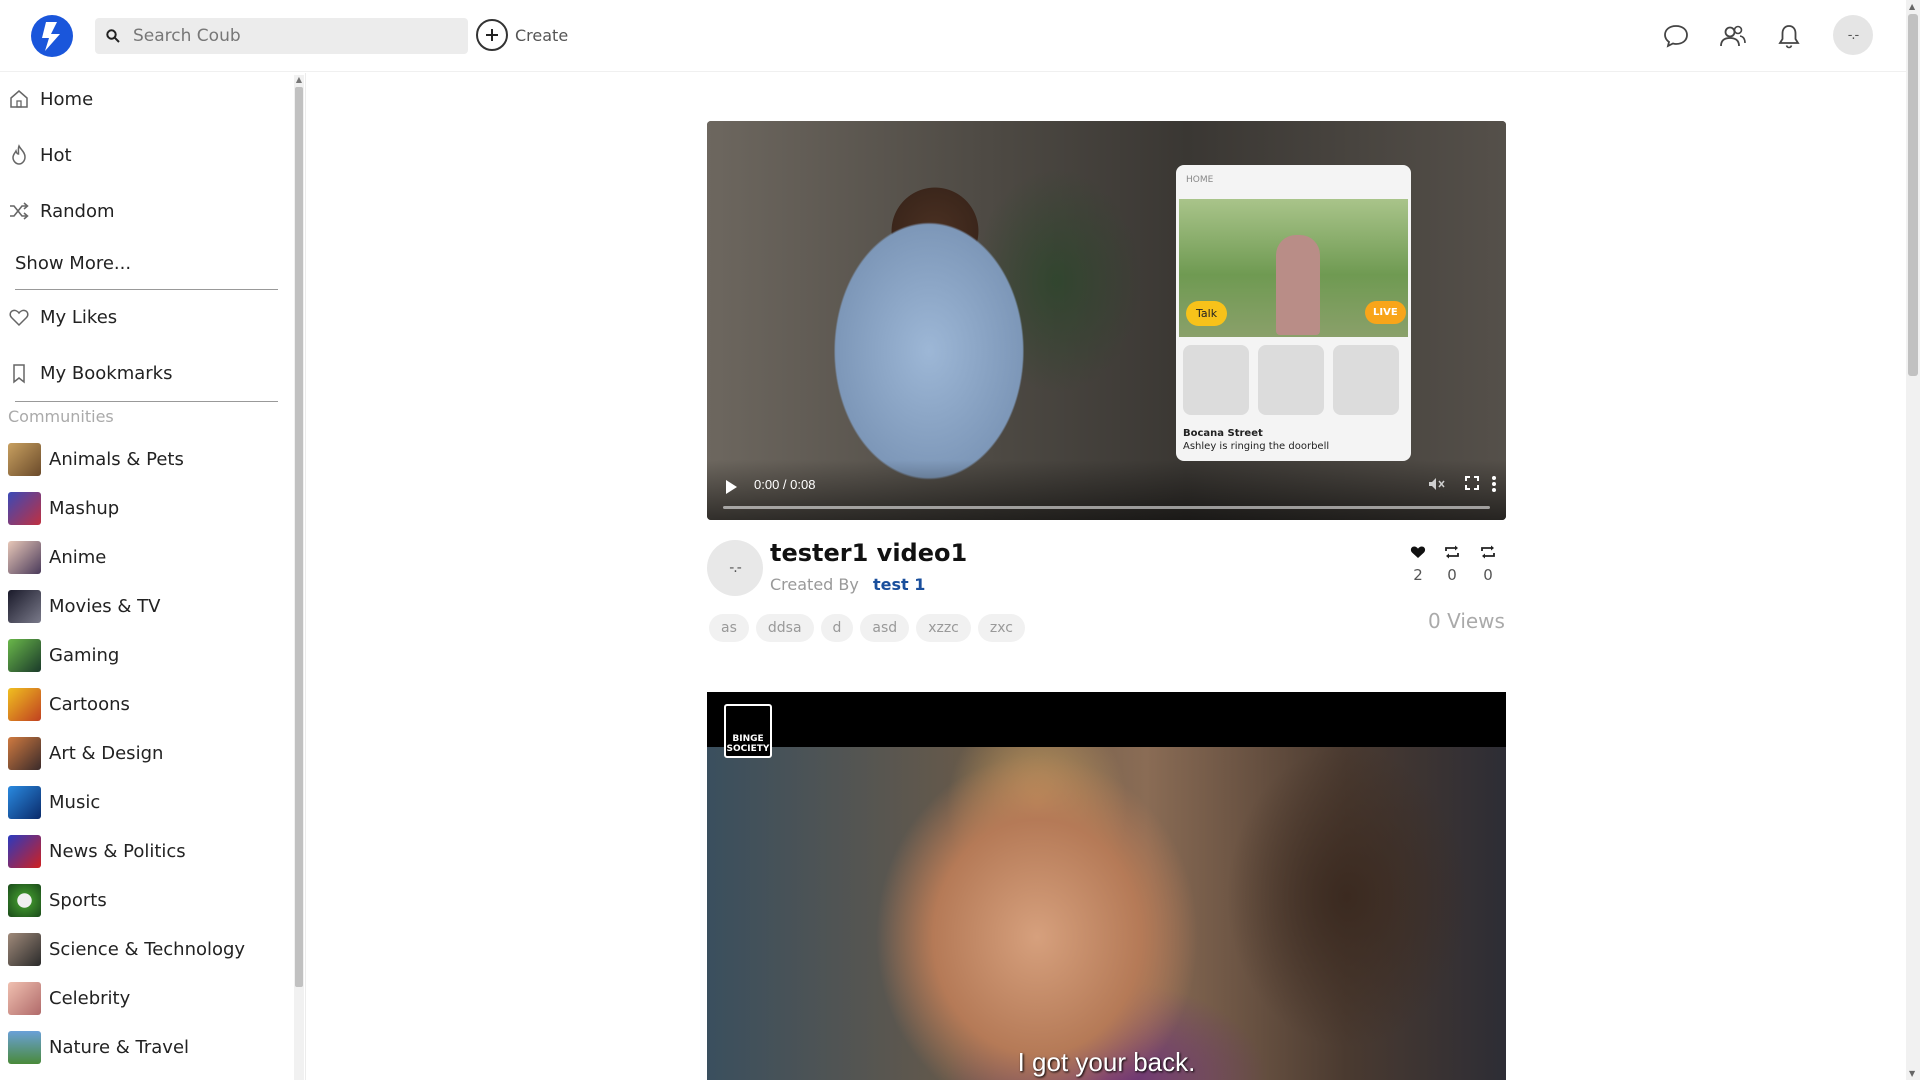  I want to click on page-scrollbar: ▲ ▼, so click(1913, 540).